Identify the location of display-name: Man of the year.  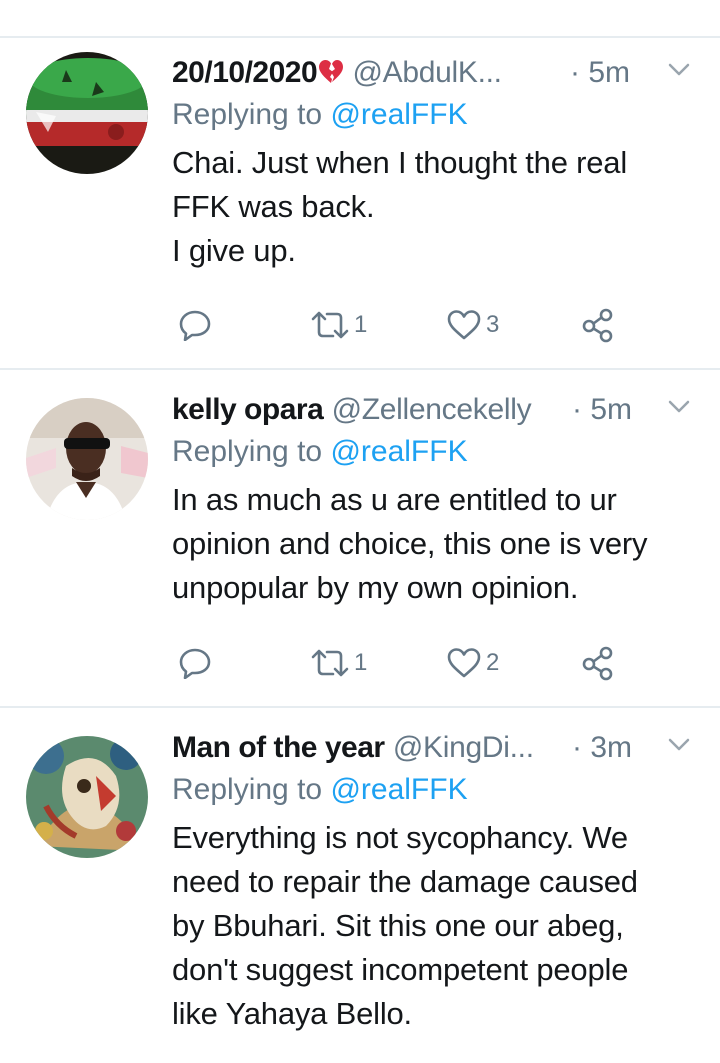
(278, 747).